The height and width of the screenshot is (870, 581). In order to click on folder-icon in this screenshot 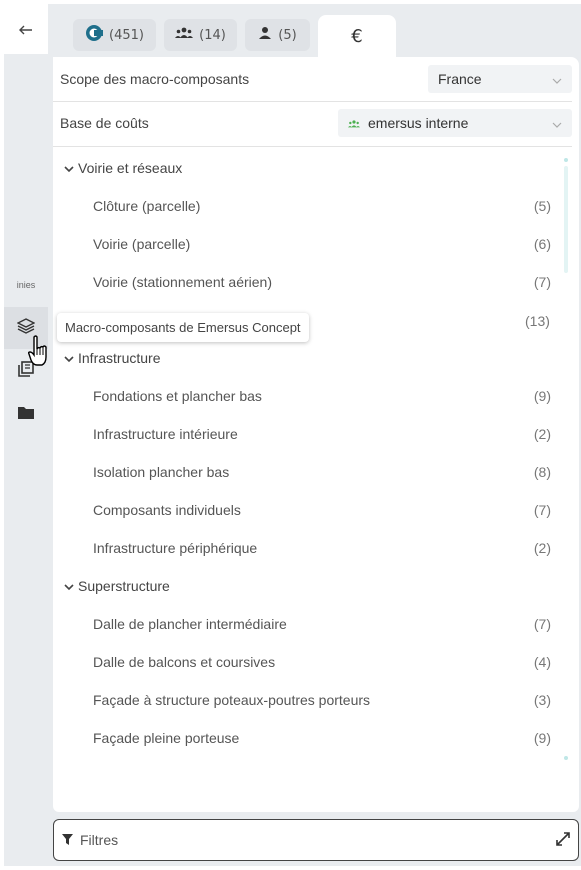, I will do `click(26, 414)`.